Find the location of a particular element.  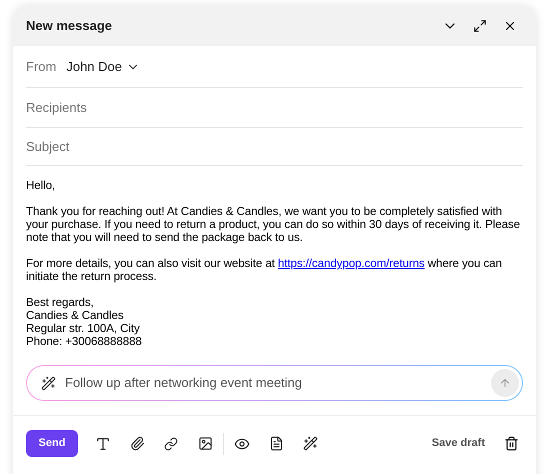

prompt-input: Follow up after networking event meeting is located at coordinates (273, 383).